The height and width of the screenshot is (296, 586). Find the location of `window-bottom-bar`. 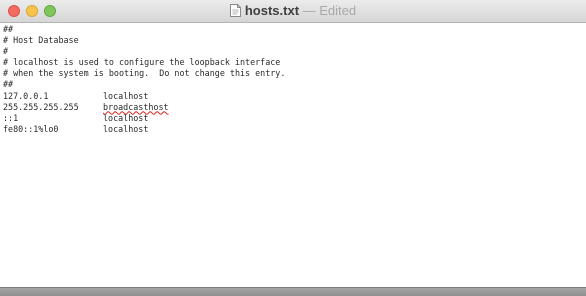

window-bottom-bar is located at coordinates (293, 291).